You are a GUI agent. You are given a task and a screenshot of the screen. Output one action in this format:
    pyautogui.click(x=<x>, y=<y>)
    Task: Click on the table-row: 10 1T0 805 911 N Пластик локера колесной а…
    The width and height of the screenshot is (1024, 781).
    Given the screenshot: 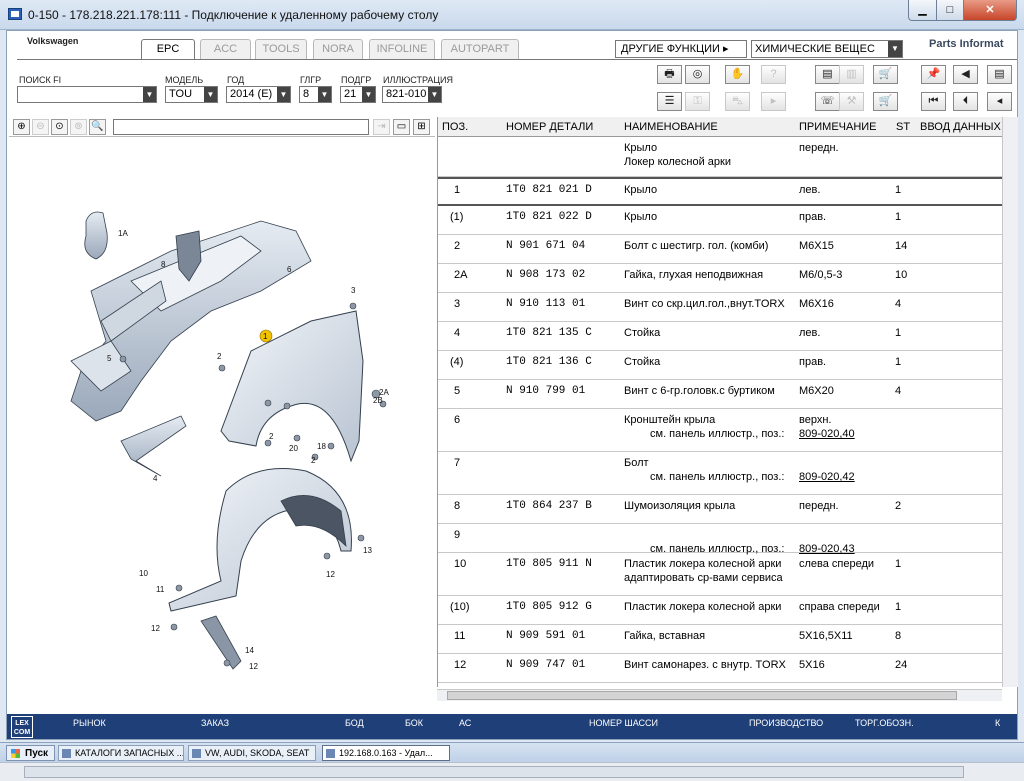 What is the action you would take?
    pyautogui.click(x=720, y=574)
    